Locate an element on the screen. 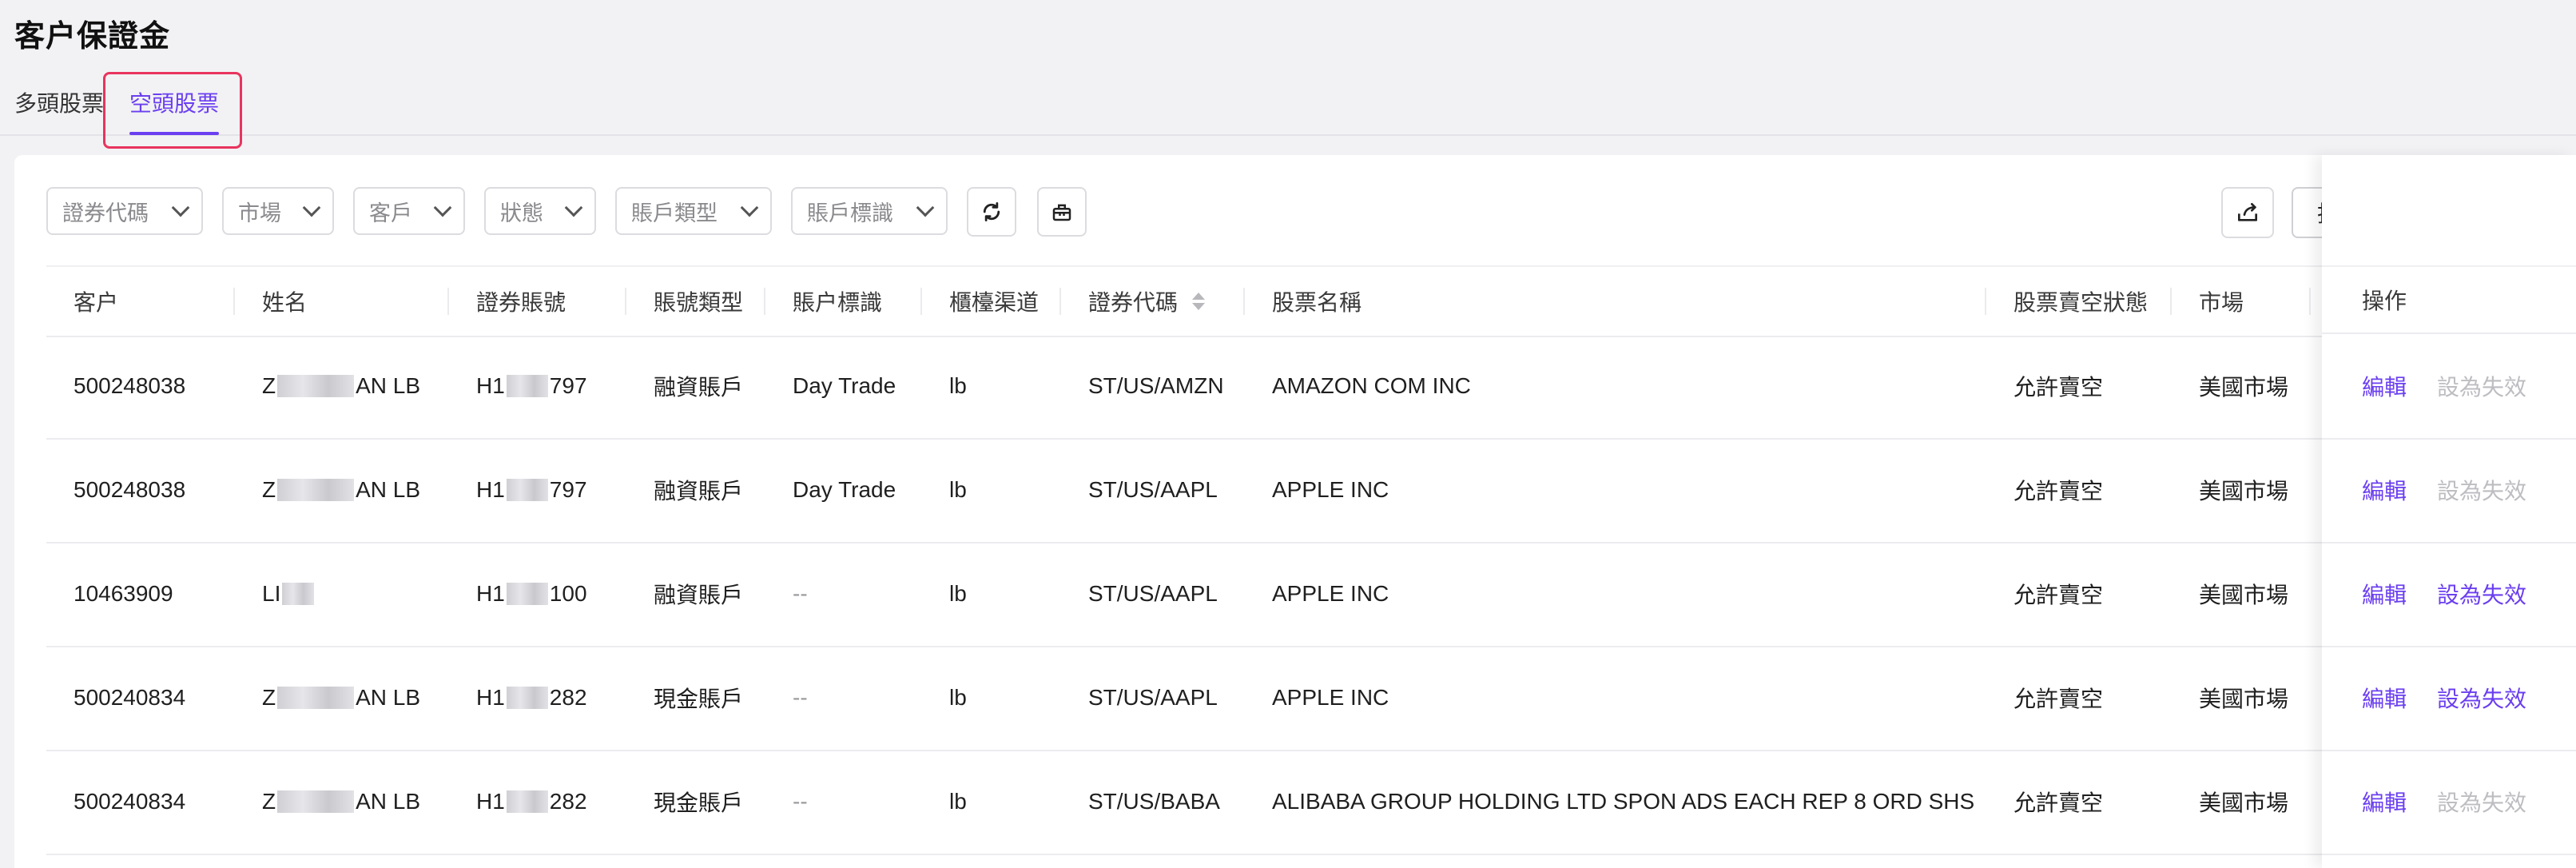  cell-stock-name: AMAZON COM INC is located at coordinates (1371, 385).